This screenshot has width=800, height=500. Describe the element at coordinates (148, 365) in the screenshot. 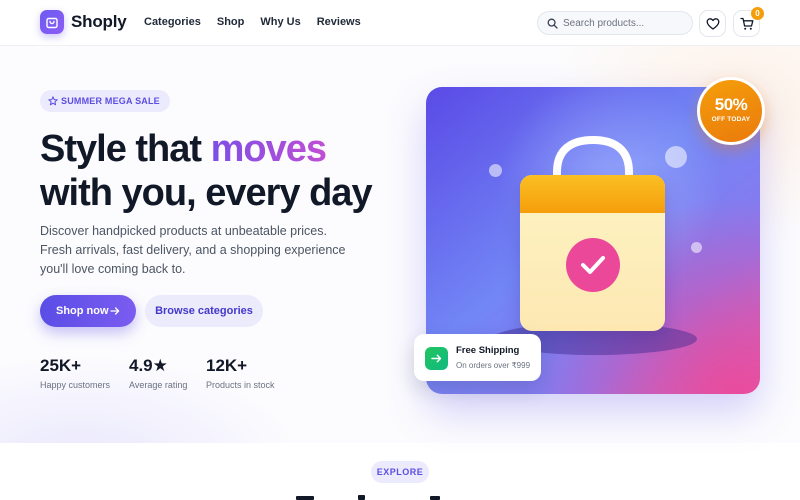

I see `stat-rating-value: 4.9★` at that location.